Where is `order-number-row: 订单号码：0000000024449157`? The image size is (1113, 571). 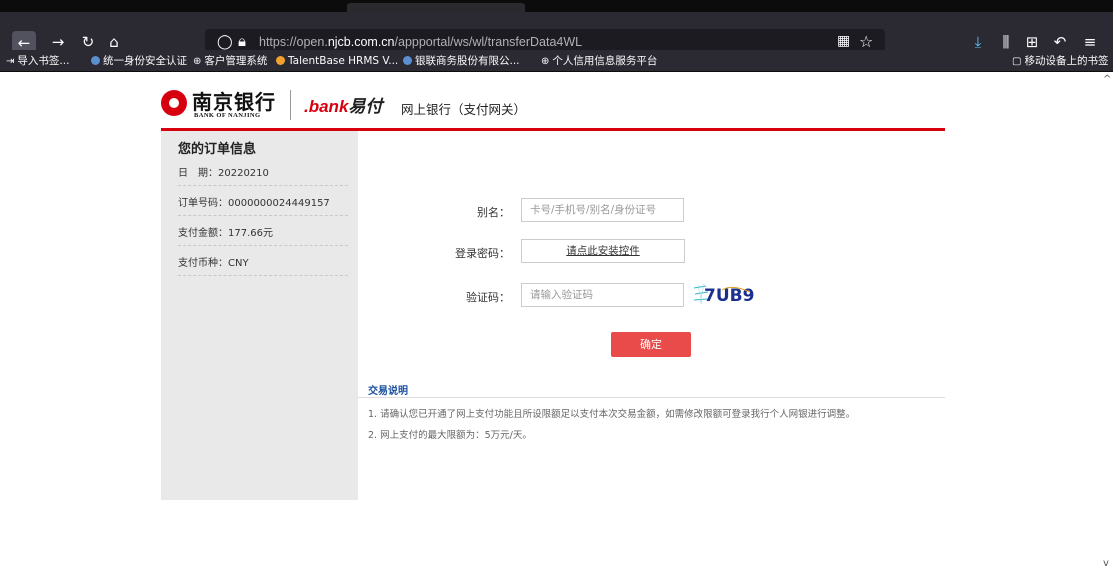 order-number-row: 订单号码：0000000024449157 is located at coordinates (263, 205).